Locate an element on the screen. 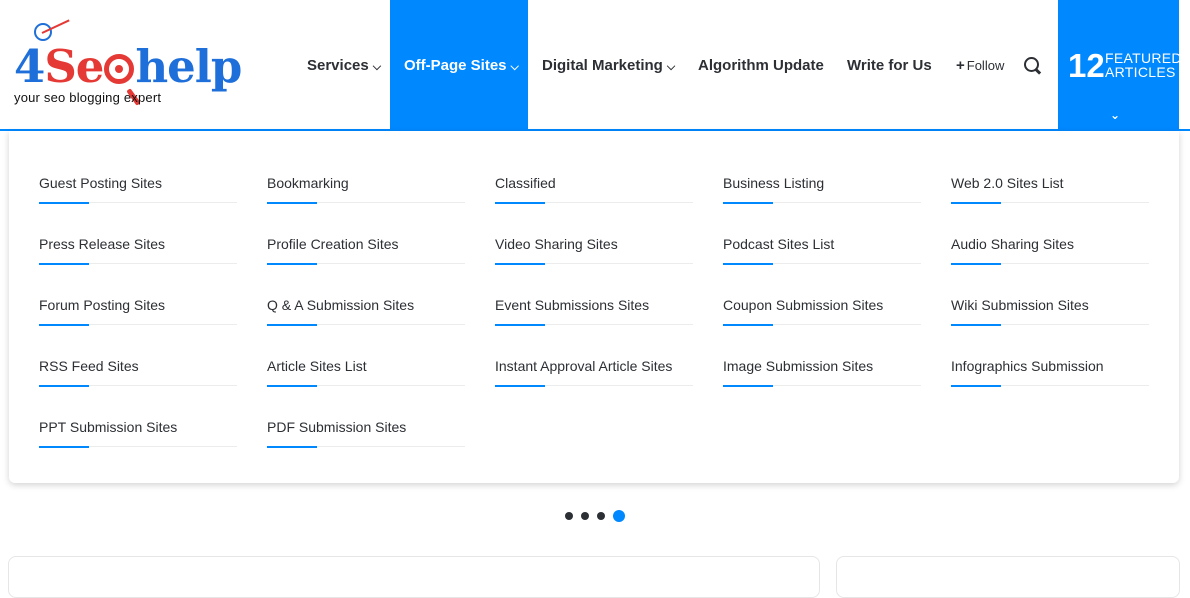 This screenshot has width=1190, height=598. nav-services: Services ⌵ is located at coordinates (344, 65).